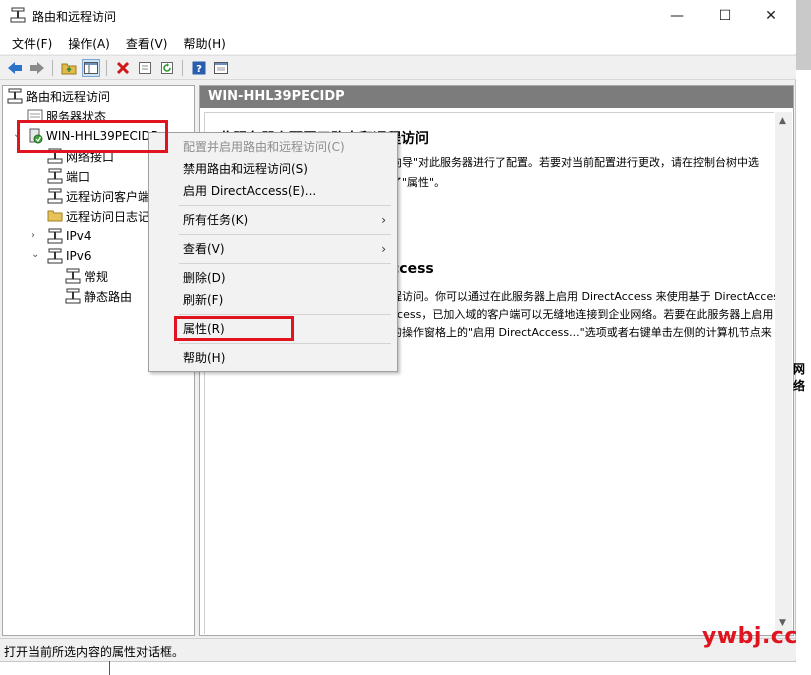 This screenshot has height=675, width=811. What do you see at coordinates (104, 216) in the screenshot?
I see `tree-remote-logging: 远程访问日志记录` at bounding box center [104, 216].